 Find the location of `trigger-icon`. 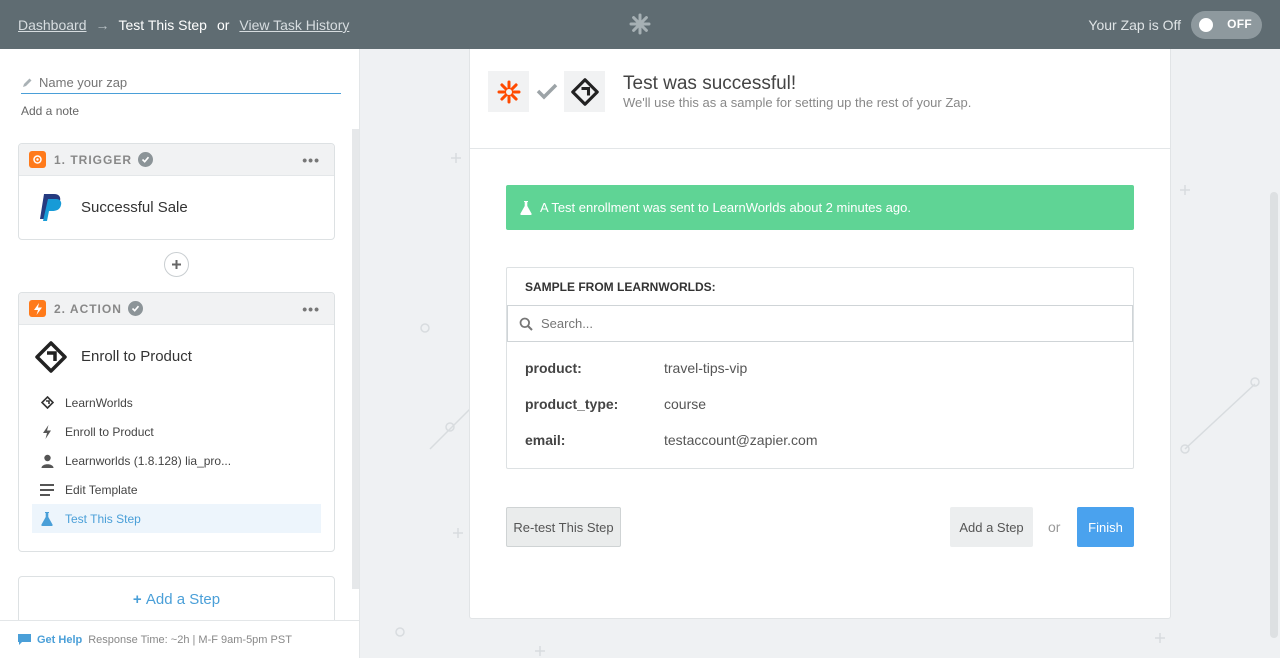

trigger-icon is located at coordinates (37, 159).